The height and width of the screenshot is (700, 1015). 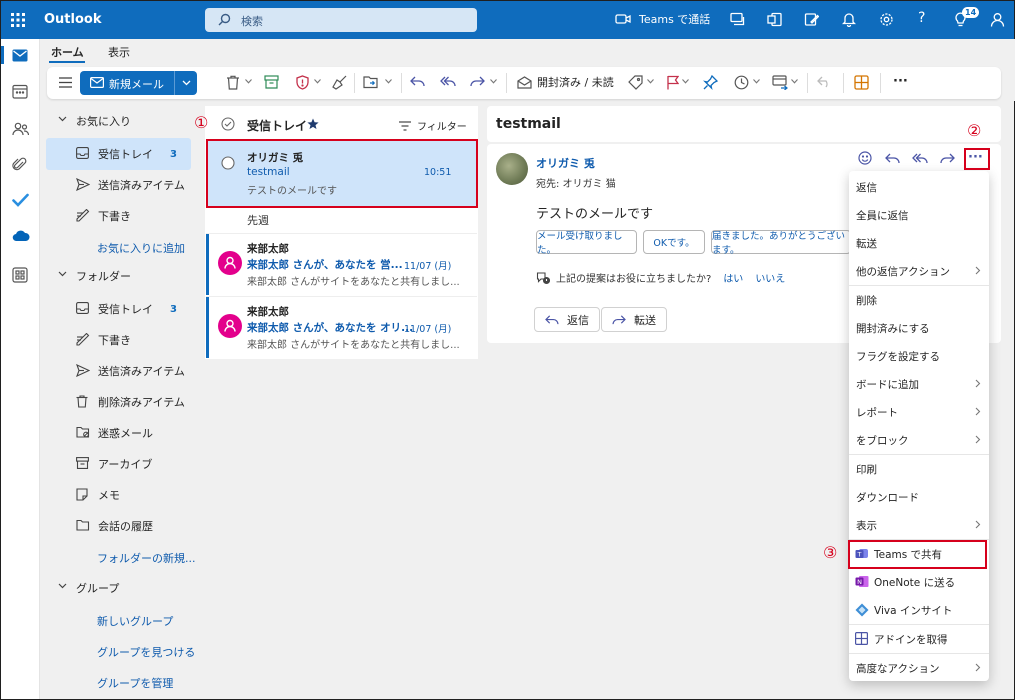 I want to click on emoji-icon, so click(x=865, y=158).